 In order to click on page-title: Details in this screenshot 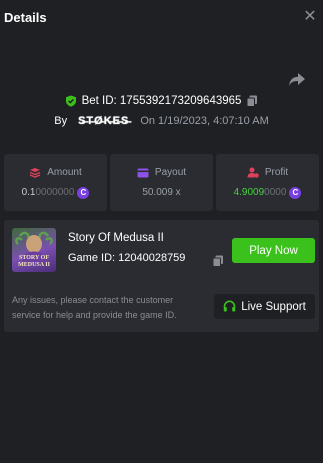, I will do `click(25, 17)`.